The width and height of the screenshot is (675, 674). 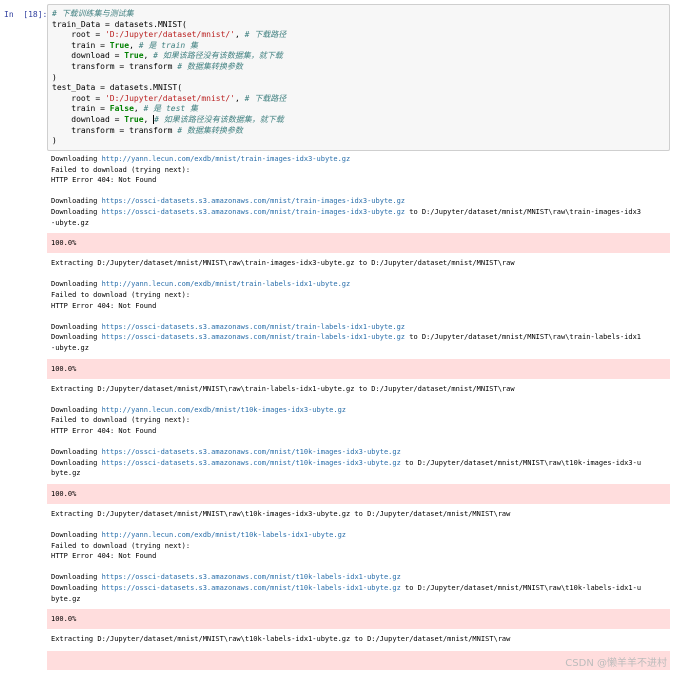 What do you see at coordinates (119, 24) in the screenshot?
I see `code-train-head: train_Data = datasets.MNIST(` at bounding box center [119, 24].